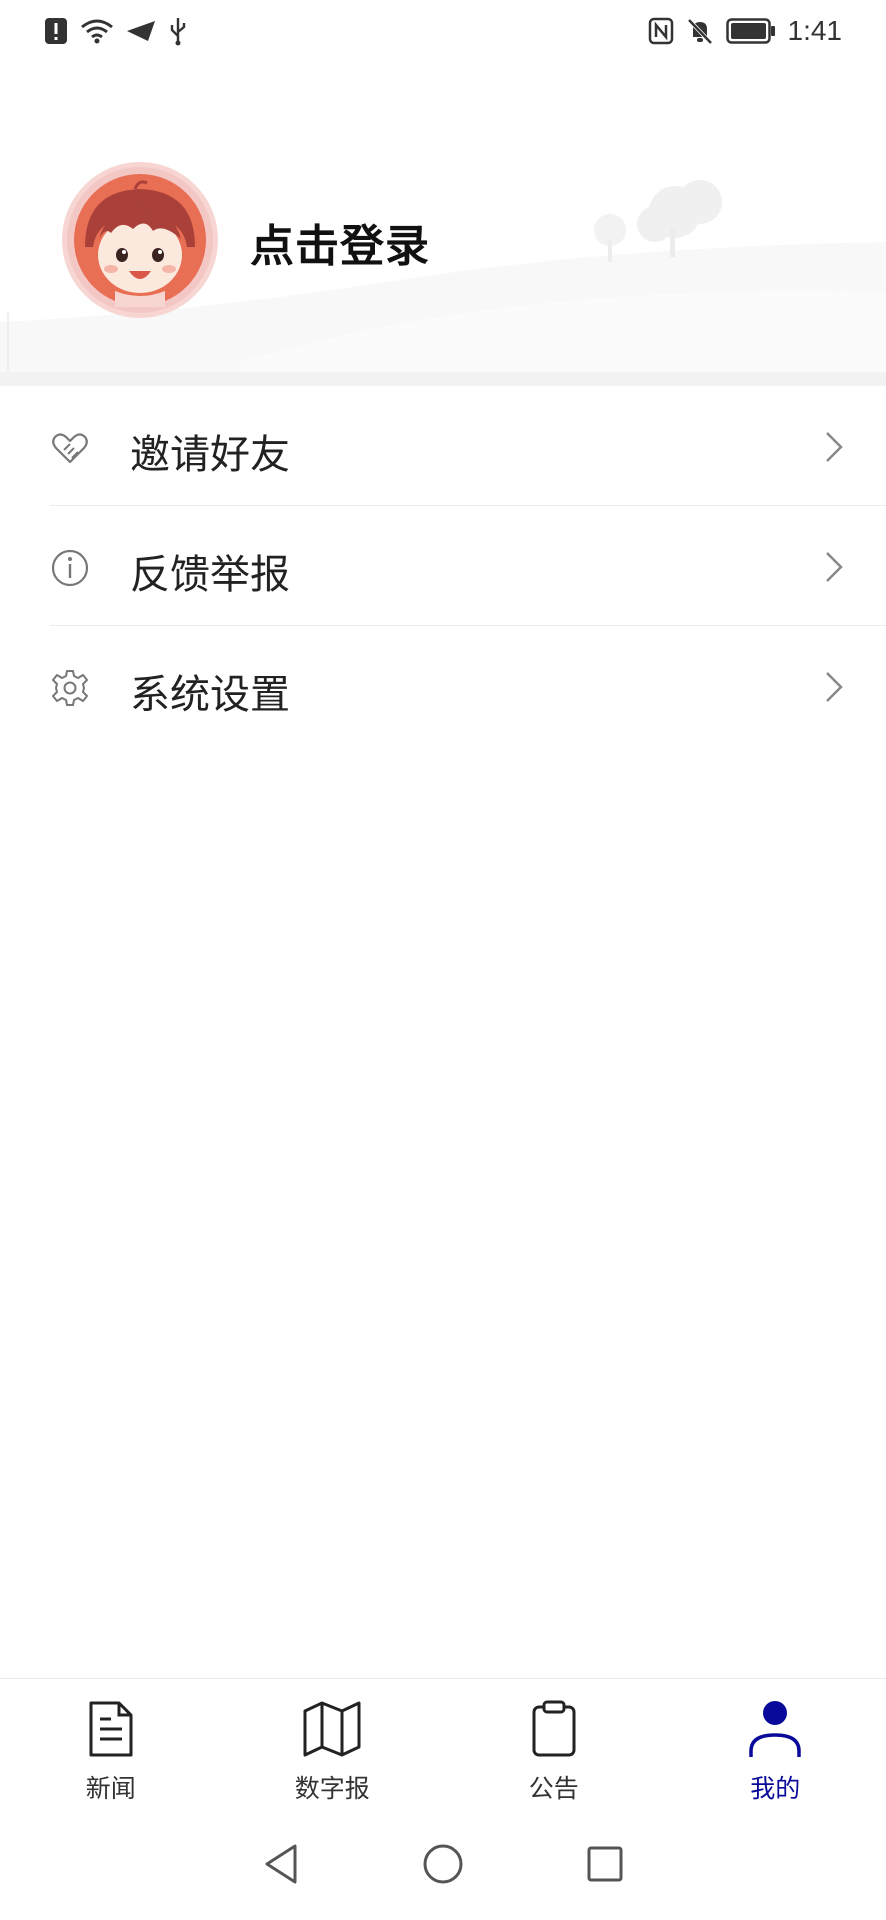 The image size is (886, 1920). What do you see at coordinates (210, 695) in the screenshot?
I see `menu-item-label: 系统设置` at bounding box center [210, 695].